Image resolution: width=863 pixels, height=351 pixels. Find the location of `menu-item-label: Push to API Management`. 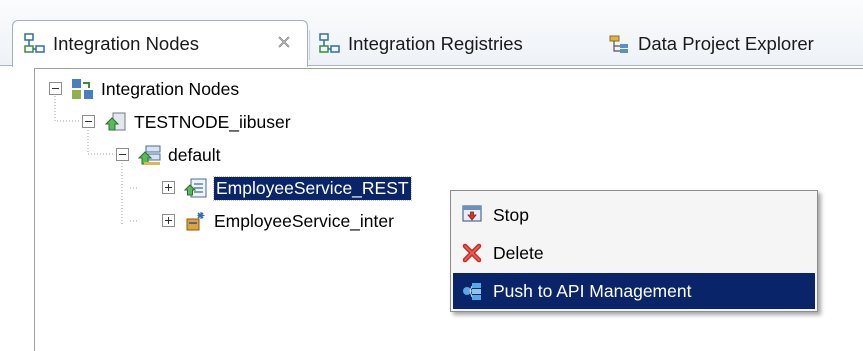

menu-item-label: Push to API Management is located at coordinates (592, 290).